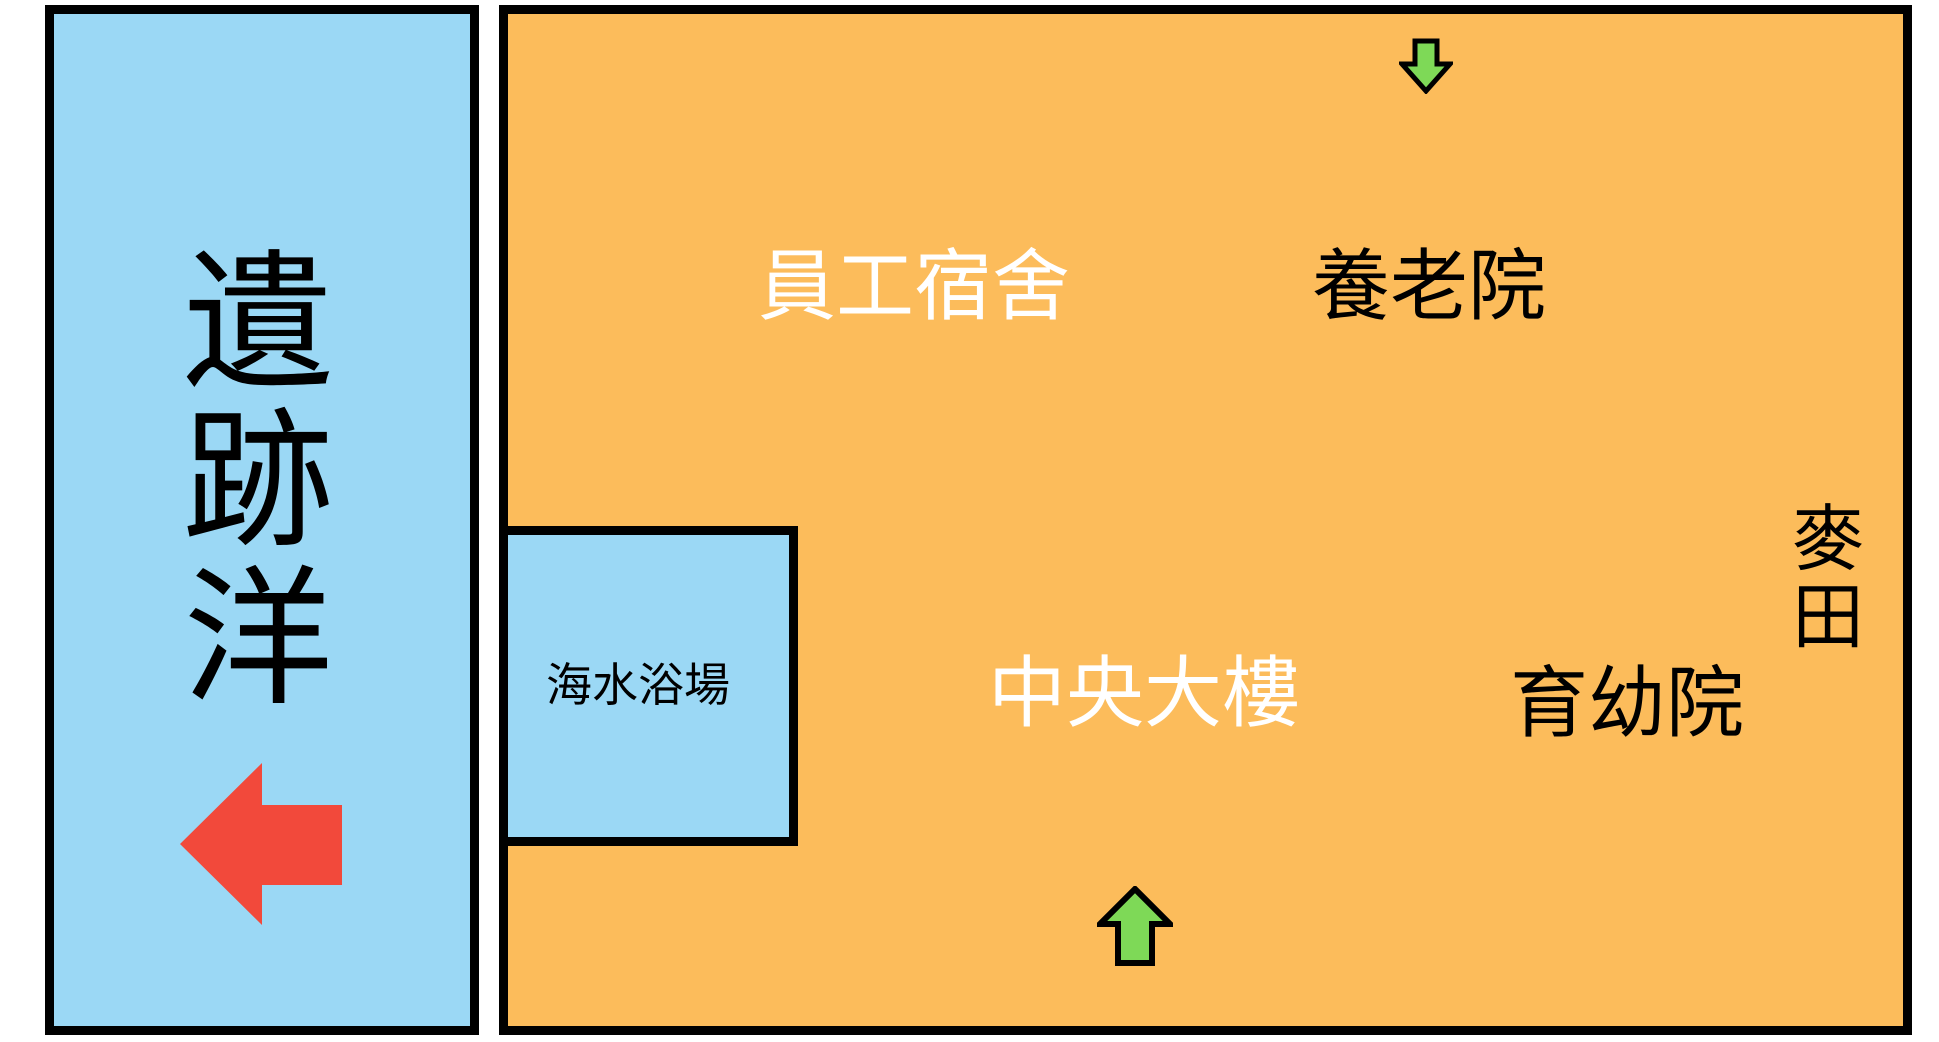 The height and width of the screenshot is (1042, 1939). What do you see at coordinates (257, 482) in the screenshot?
I see `ocean-label: 遺跡洋` at bounding box center [257, 482].